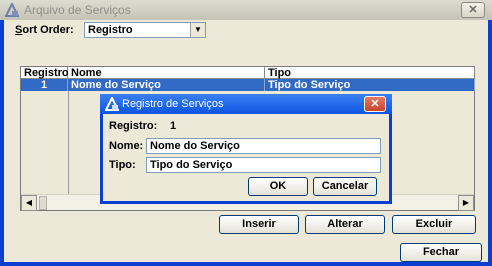 The image size is (492, 266). What do you see at coordinates (112, 104) in the screenshot?
I see `dialog-app-icon` at bounding box center [112, 104].